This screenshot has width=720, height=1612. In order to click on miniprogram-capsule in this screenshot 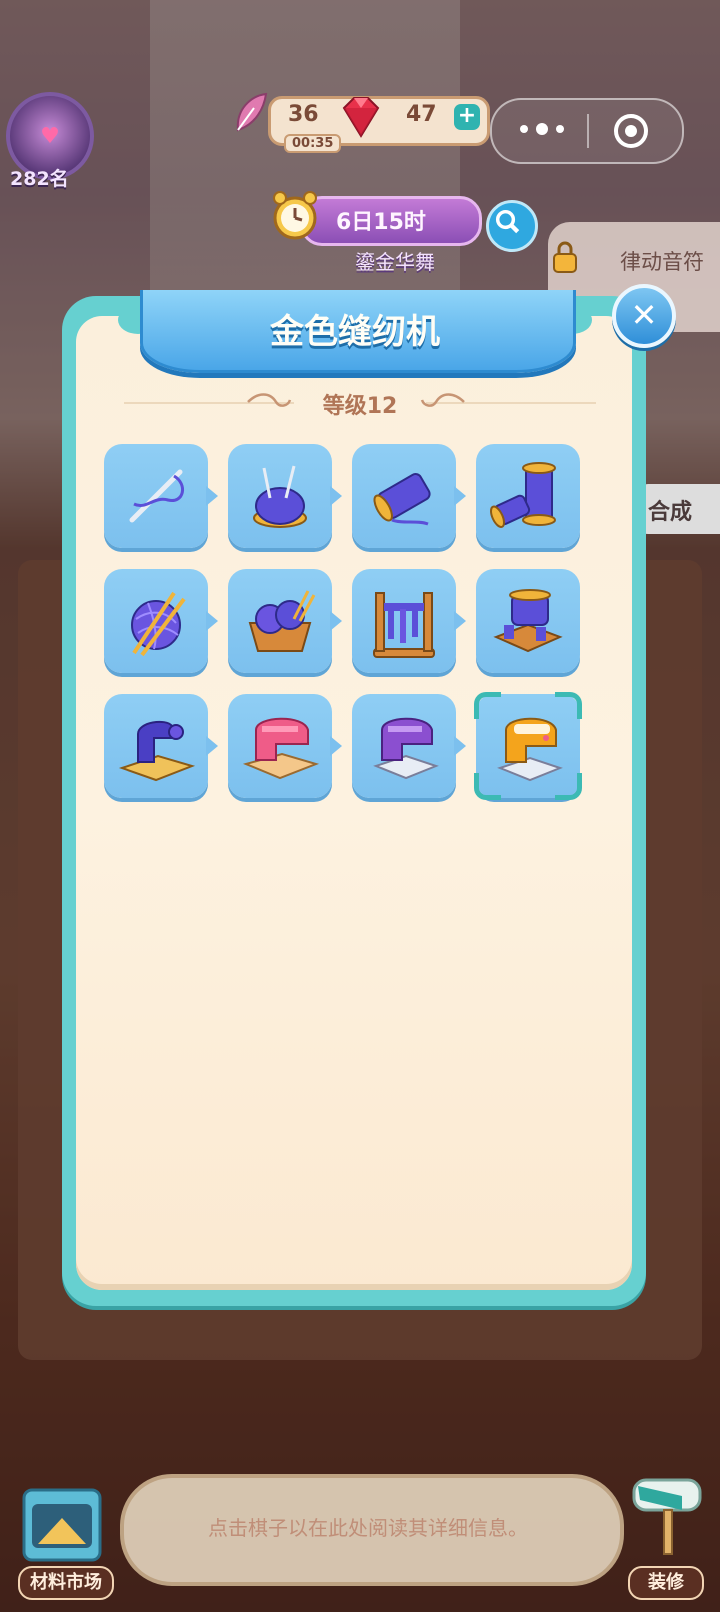, I will do `click(587, 131)`.